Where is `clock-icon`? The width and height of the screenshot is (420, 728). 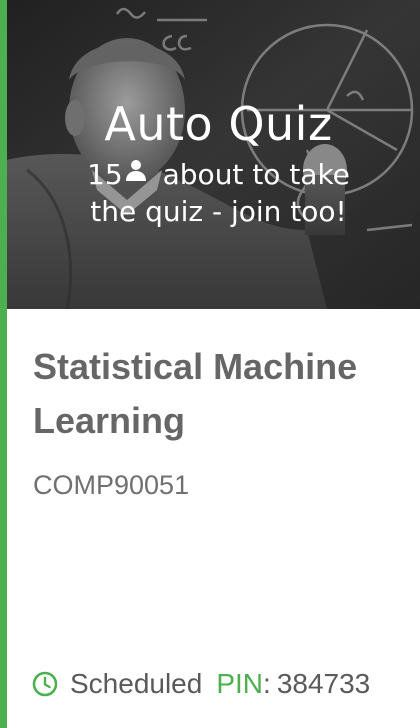 clock-icon is located at coordinates (45, 684).